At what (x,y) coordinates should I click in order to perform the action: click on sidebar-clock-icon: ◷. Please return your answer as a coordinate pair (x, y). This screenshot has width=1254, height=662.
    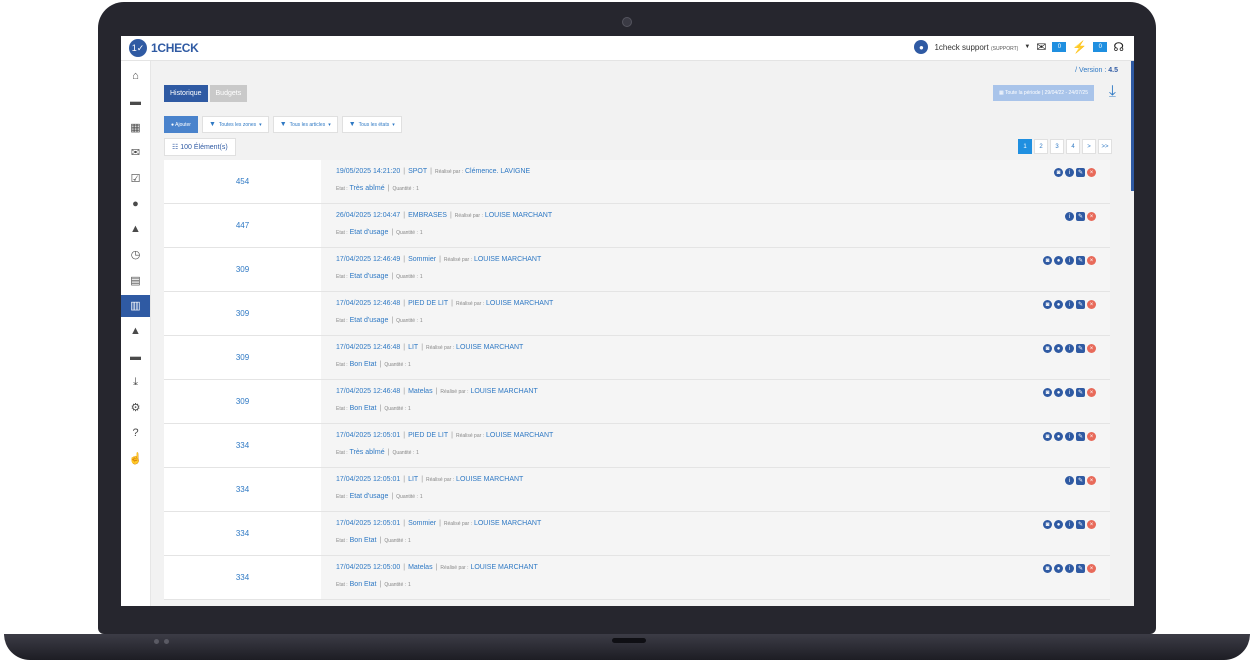
    Looking at the image, I should click on (135, 255).